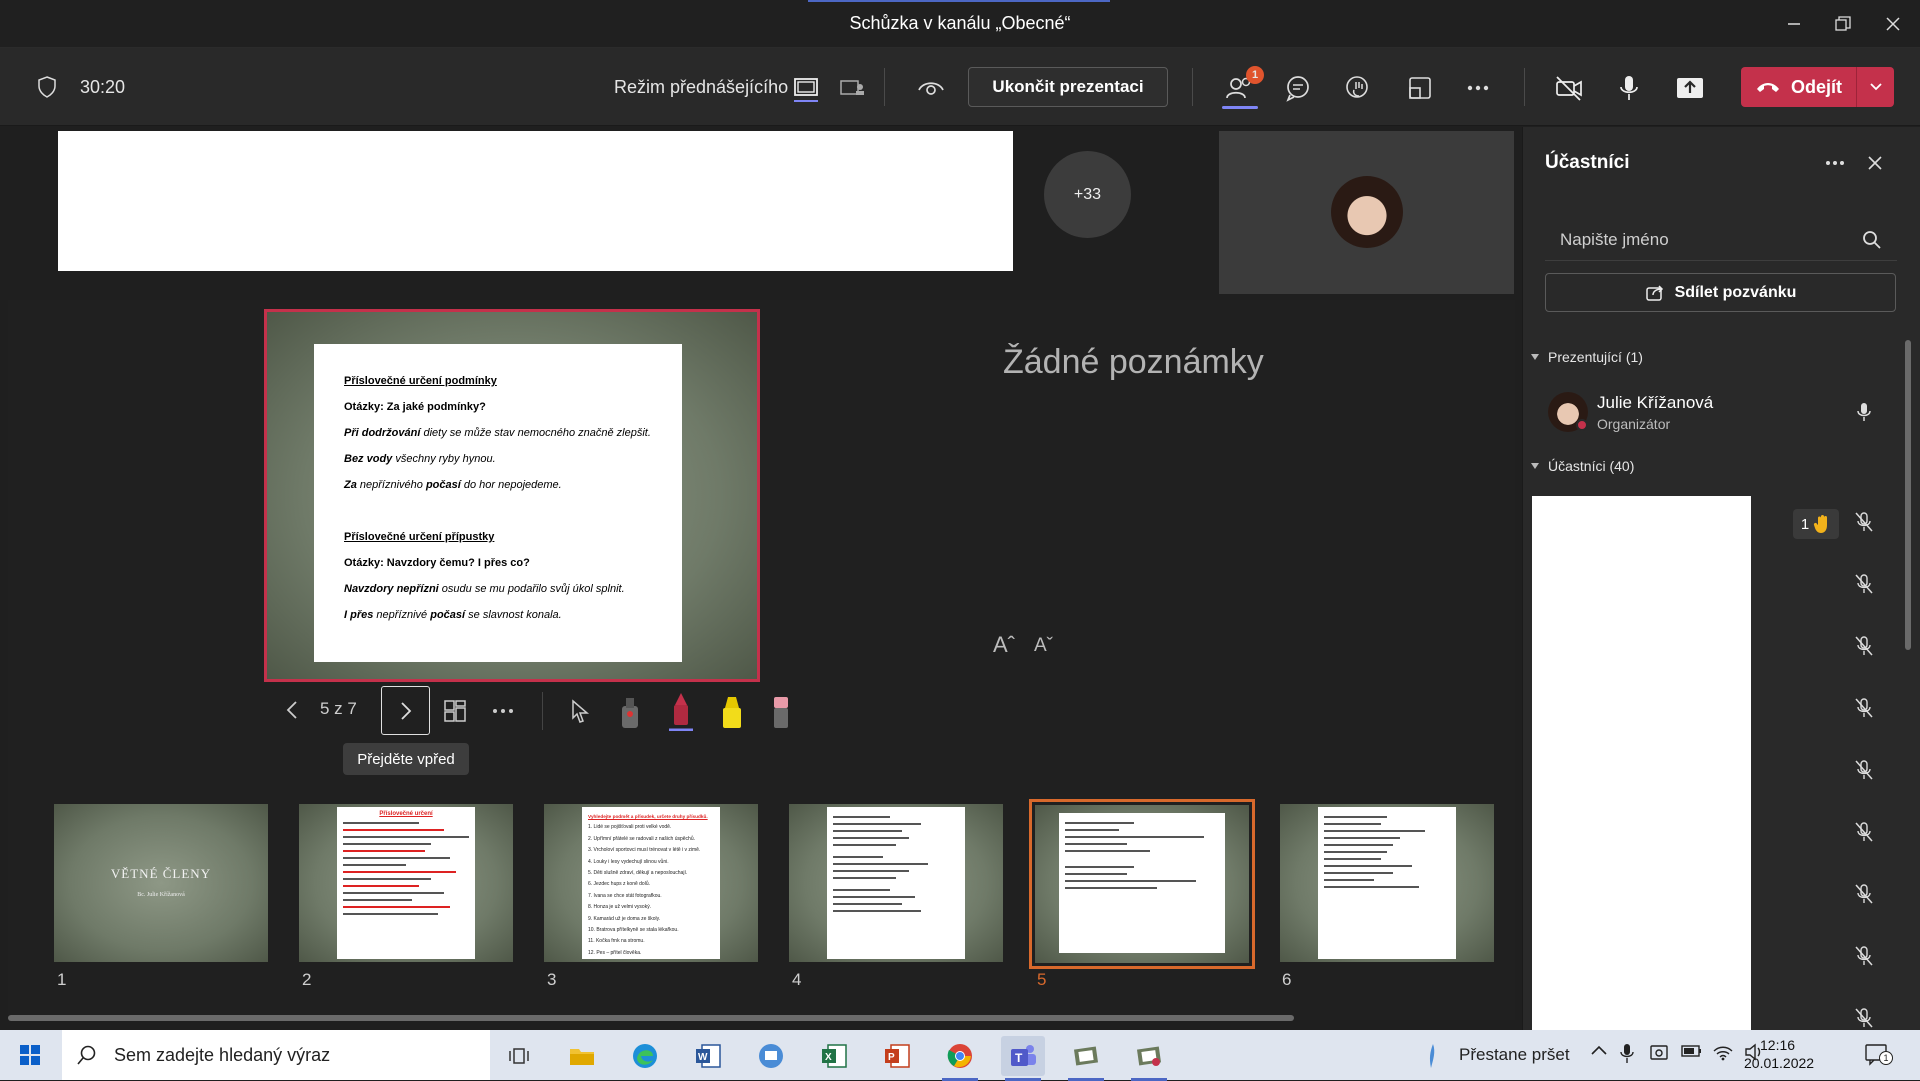  What do you see at coordinates (1692, 1053) in the screenshot?
I see `battery-icon` at bounding box center [1692, 1053].